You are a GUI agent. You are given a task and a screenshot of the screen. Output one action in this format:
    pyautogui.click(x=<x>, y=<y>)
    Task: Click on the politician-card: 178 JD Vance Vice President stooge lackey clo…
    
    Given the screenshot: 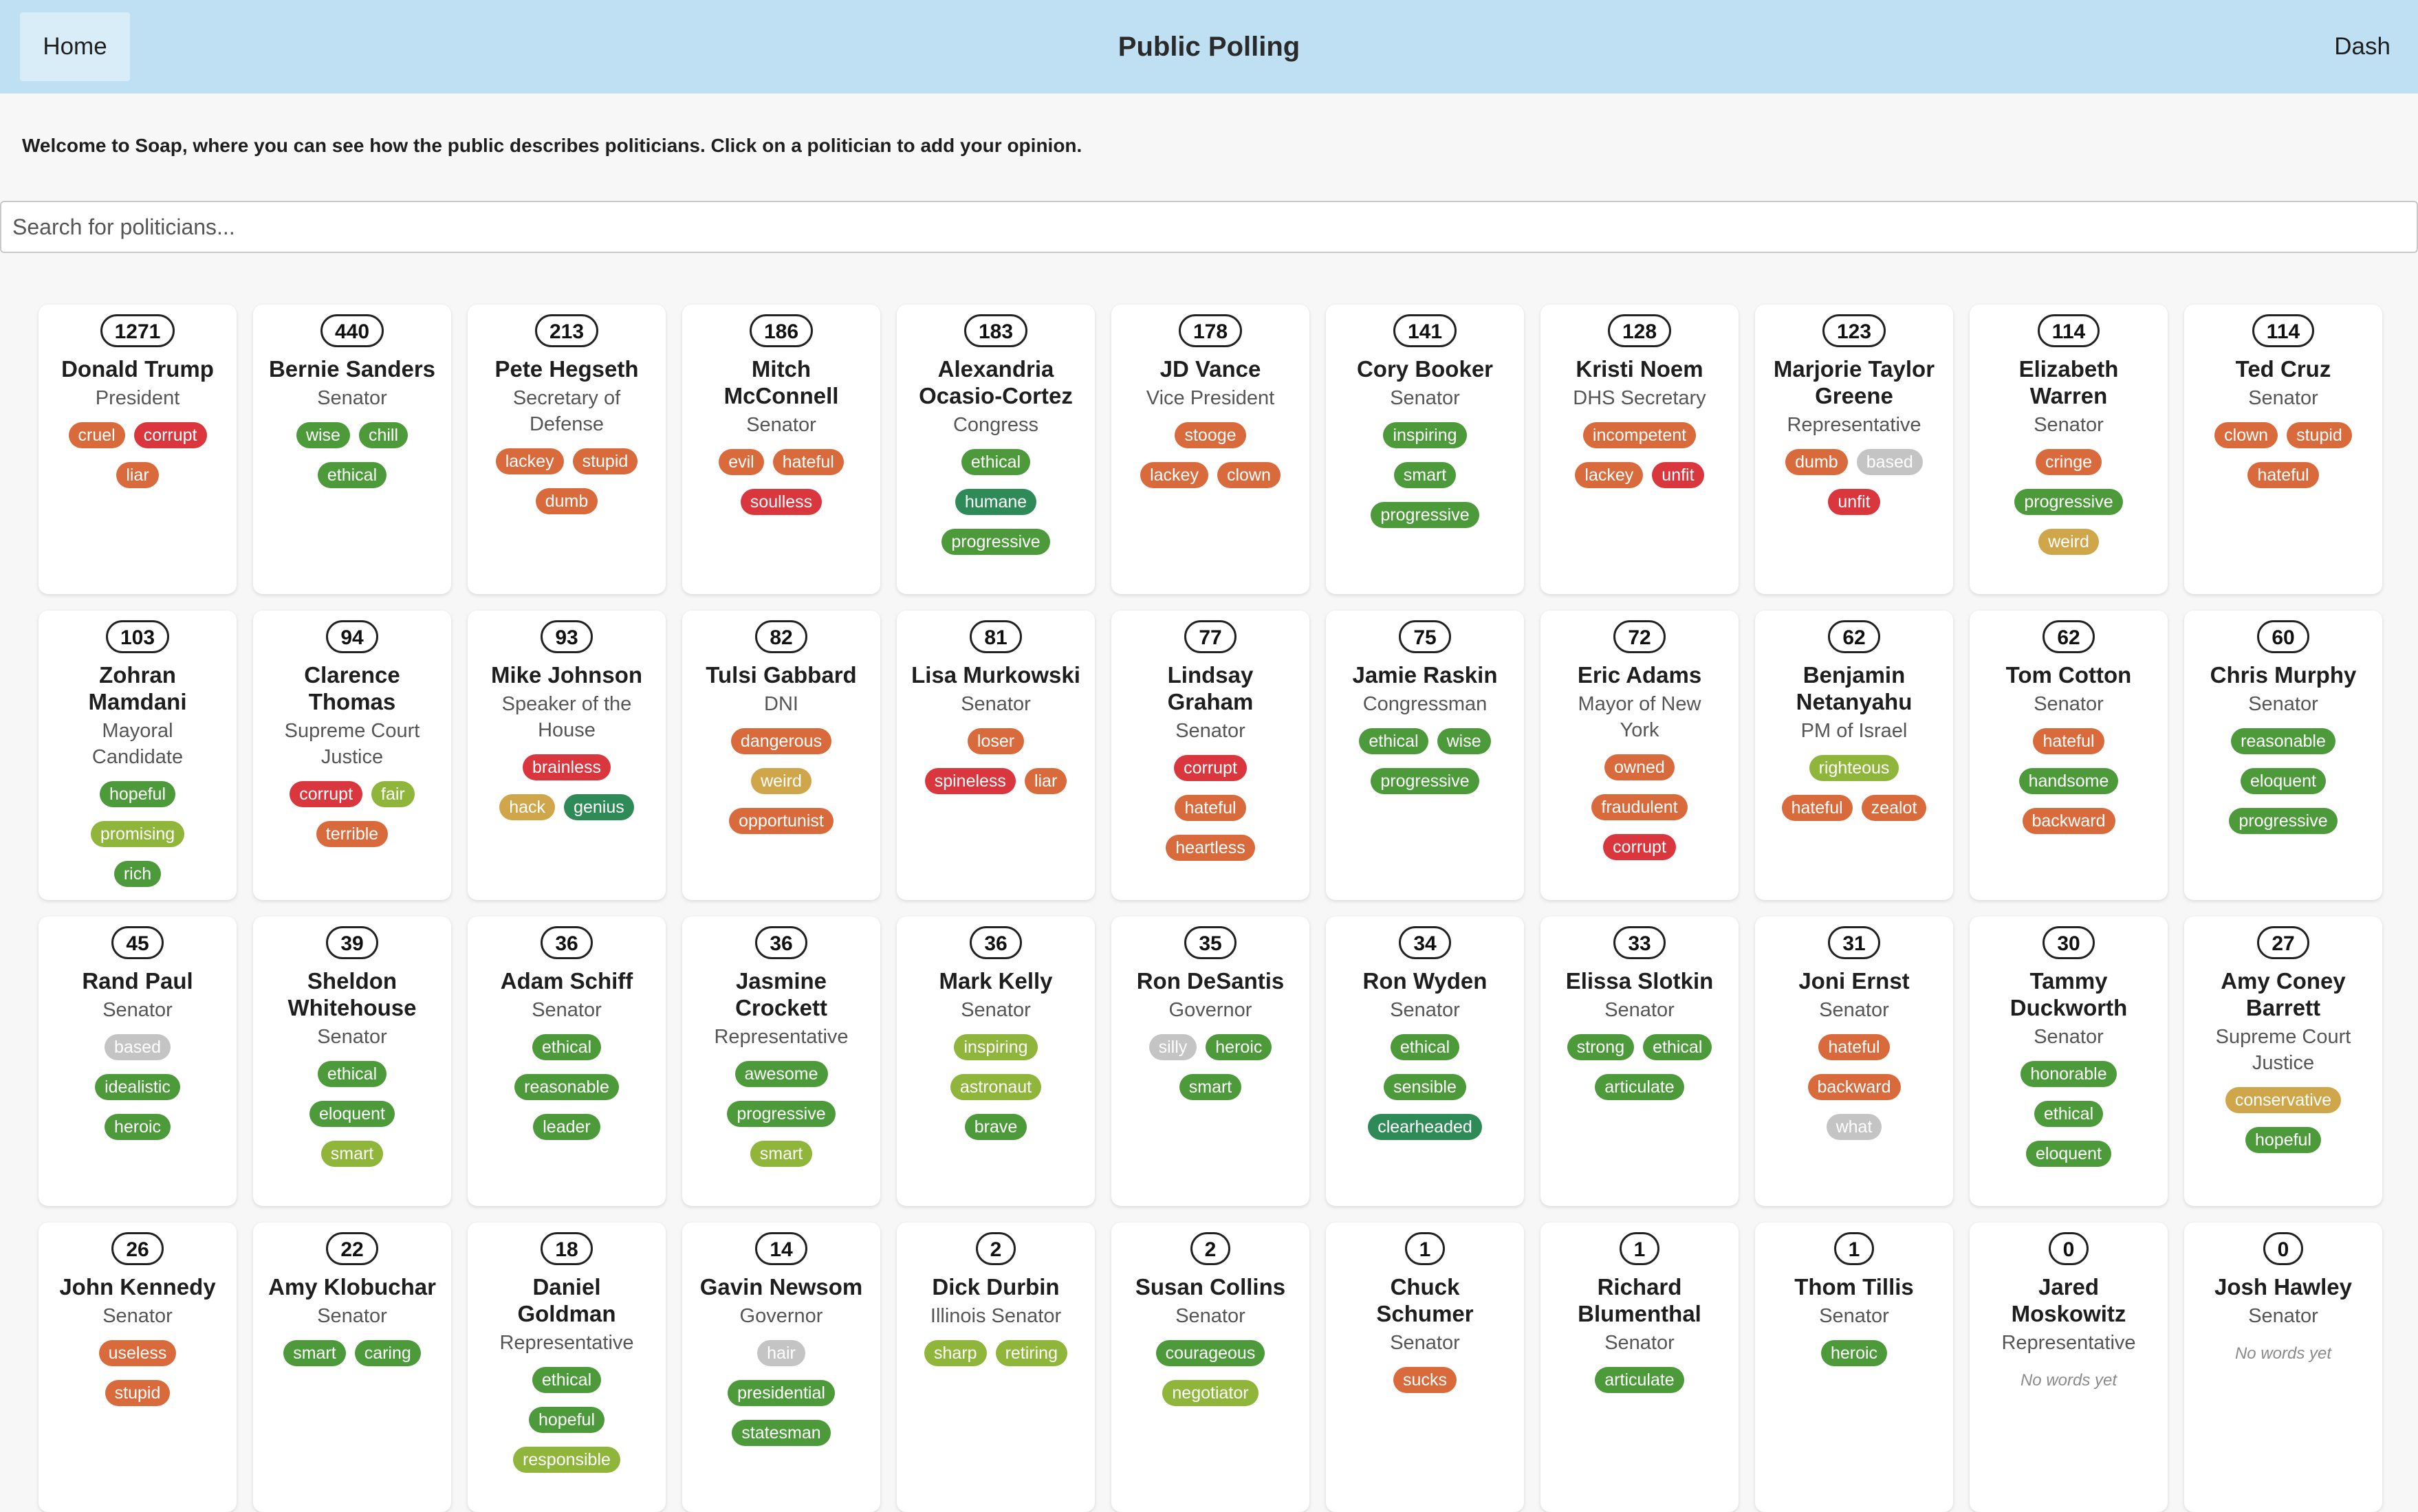 What is the action you would take?
    pyautogui.click(x=1210, y=449)
    